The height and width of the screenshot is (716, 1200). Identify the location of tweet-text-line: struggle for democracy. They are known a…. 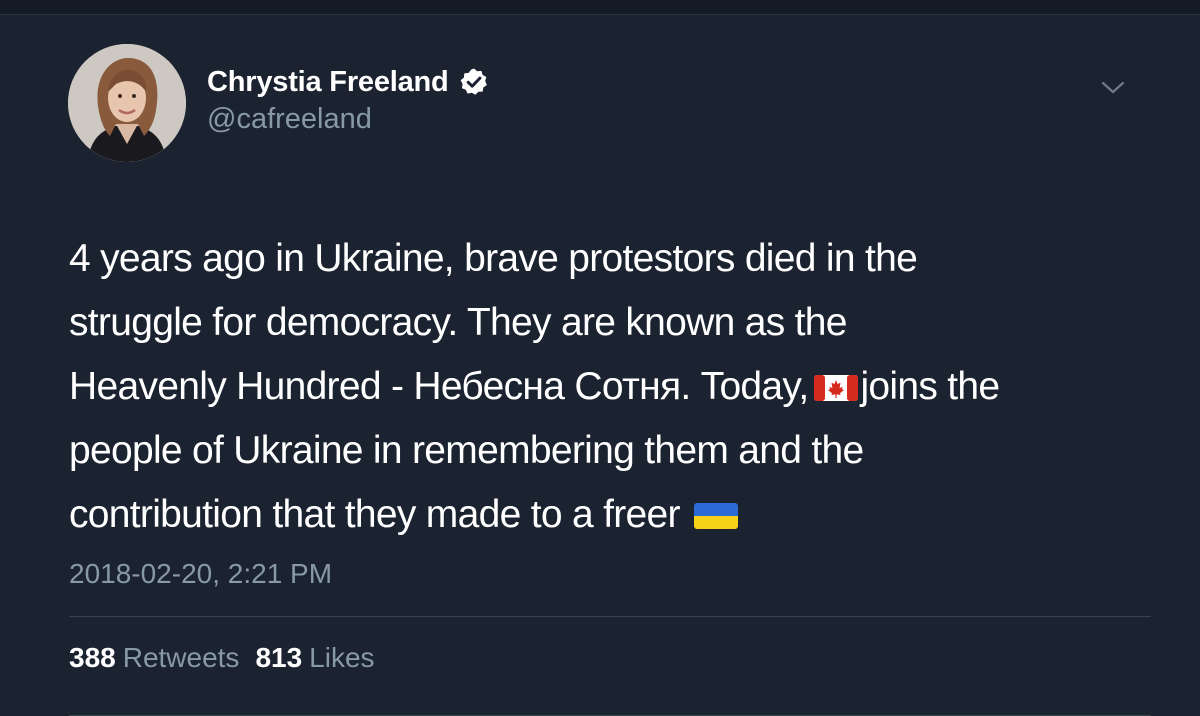
(458, 322).